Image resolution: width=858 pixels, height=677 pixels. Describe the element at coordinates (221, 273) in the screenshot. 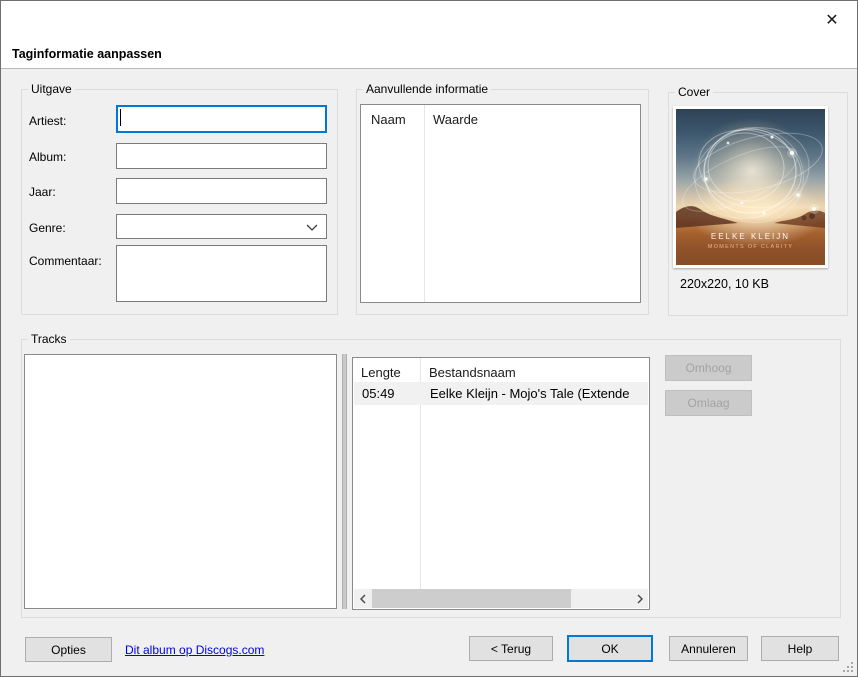

I see `commentaar-textarea` at that location.